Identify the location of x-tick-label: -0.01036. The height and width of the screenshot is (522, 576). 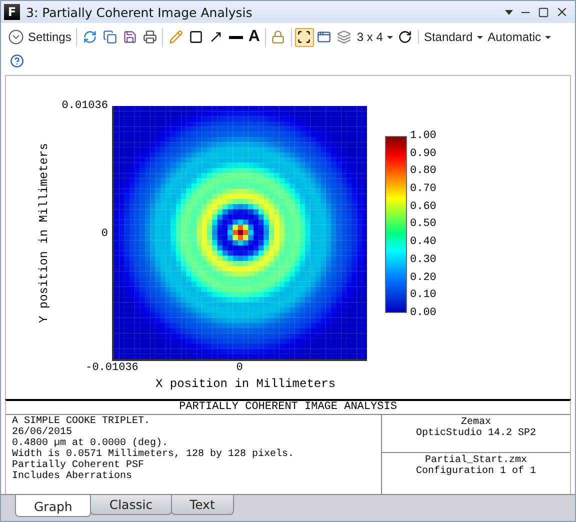
(112, 368).